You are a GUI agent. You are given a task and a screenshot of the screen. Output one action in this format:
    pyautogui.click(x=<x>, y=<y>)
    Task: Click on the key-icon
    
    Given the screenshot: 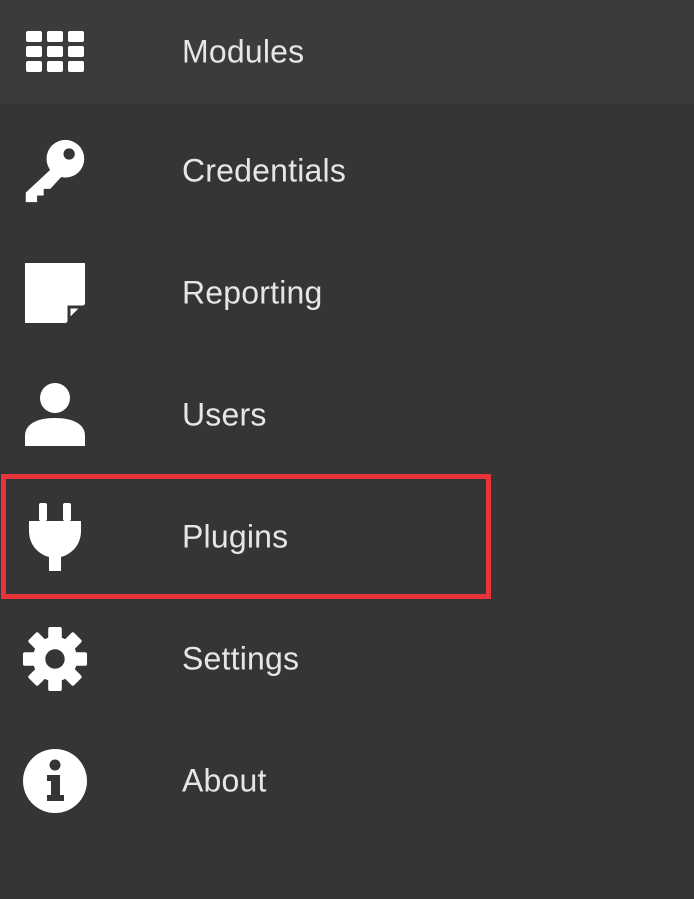 What is the action you would take?
    pyautogui.click(x=55, y=171)
    